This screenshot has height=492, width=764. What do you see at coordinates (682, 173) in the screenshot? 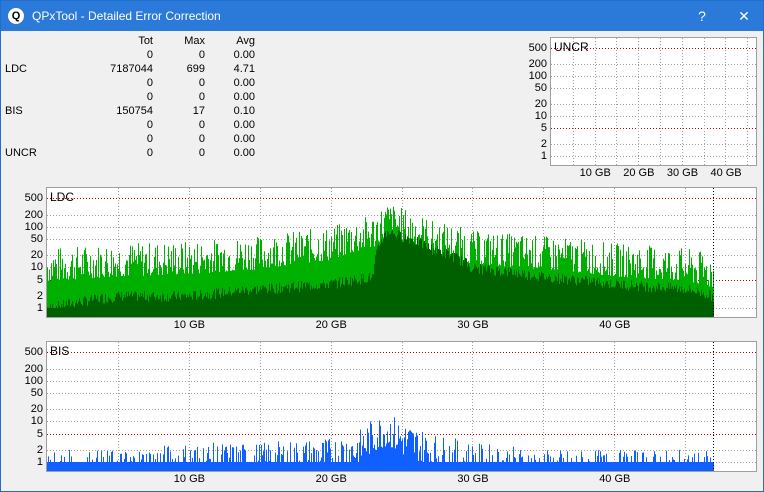
I see `x-tick-label: 30 GB` at bounding box center [682, 173].